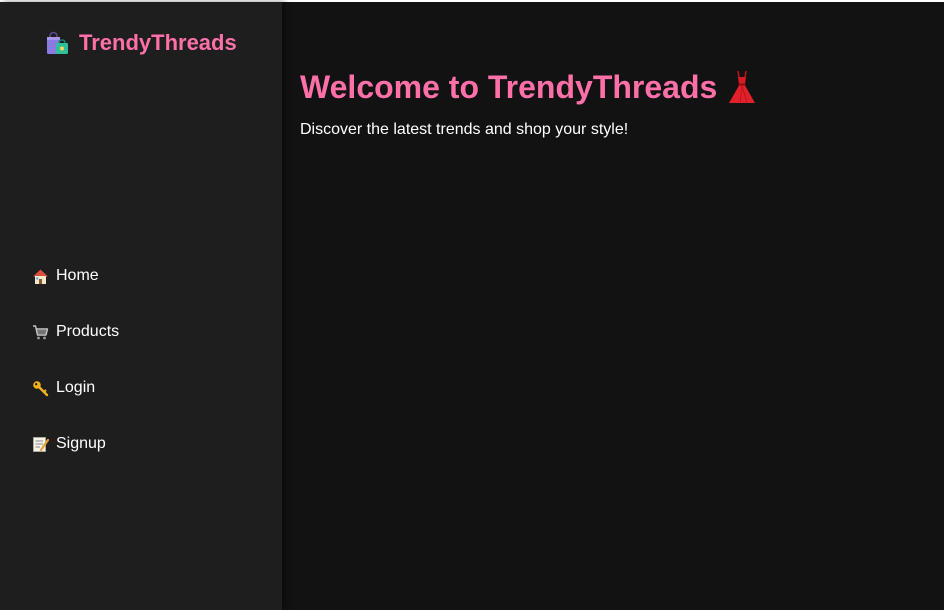 The height and width of the screenshot is (610, 944). What do you see at coordinates (40, 276) in the screenshot?
I see `house-icon` at bounding box center [40, 276].